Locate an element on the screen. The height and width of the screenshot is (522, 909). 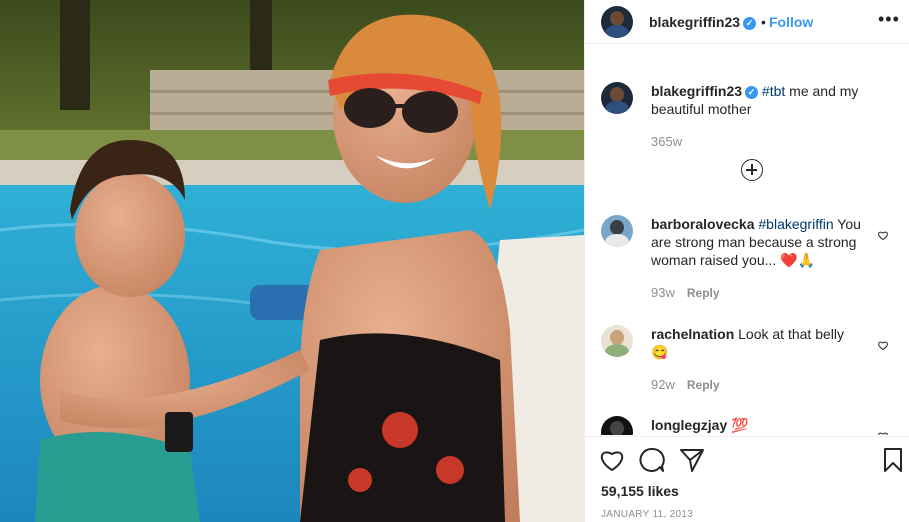
bookmark-icon is located at coordinates (893, 460).